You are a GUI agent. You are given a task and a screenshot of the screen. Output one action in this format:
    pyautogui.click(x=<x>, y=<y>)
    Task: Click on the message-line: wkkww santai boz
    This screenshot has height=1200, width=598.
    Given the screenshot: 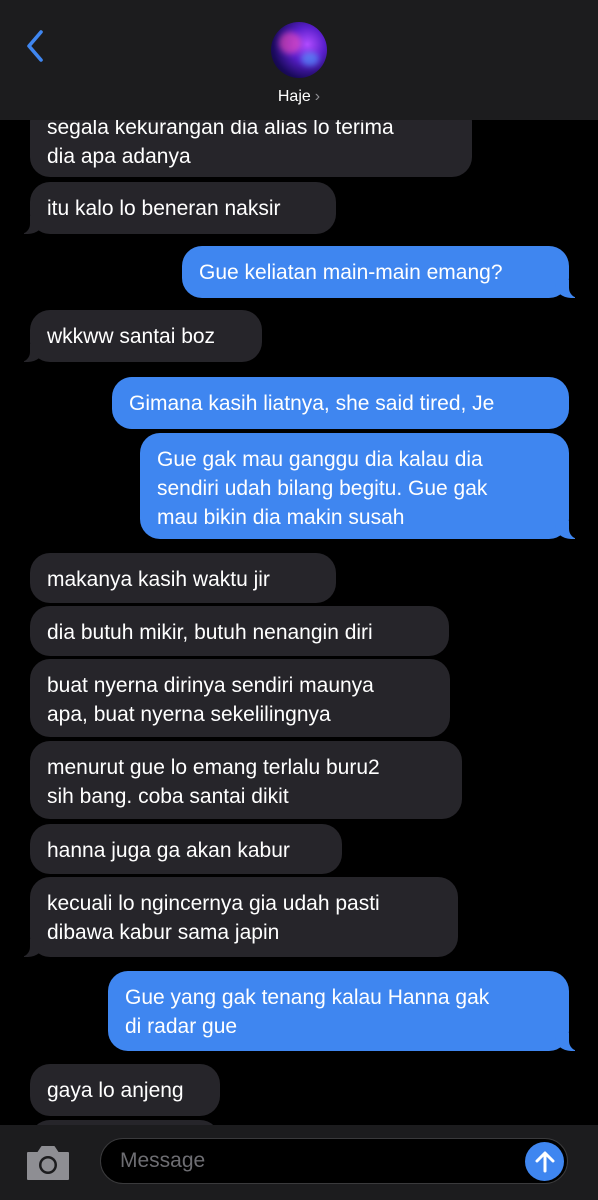 What is the action you would take?
    pyautogui.click(x=131, y=336)
    